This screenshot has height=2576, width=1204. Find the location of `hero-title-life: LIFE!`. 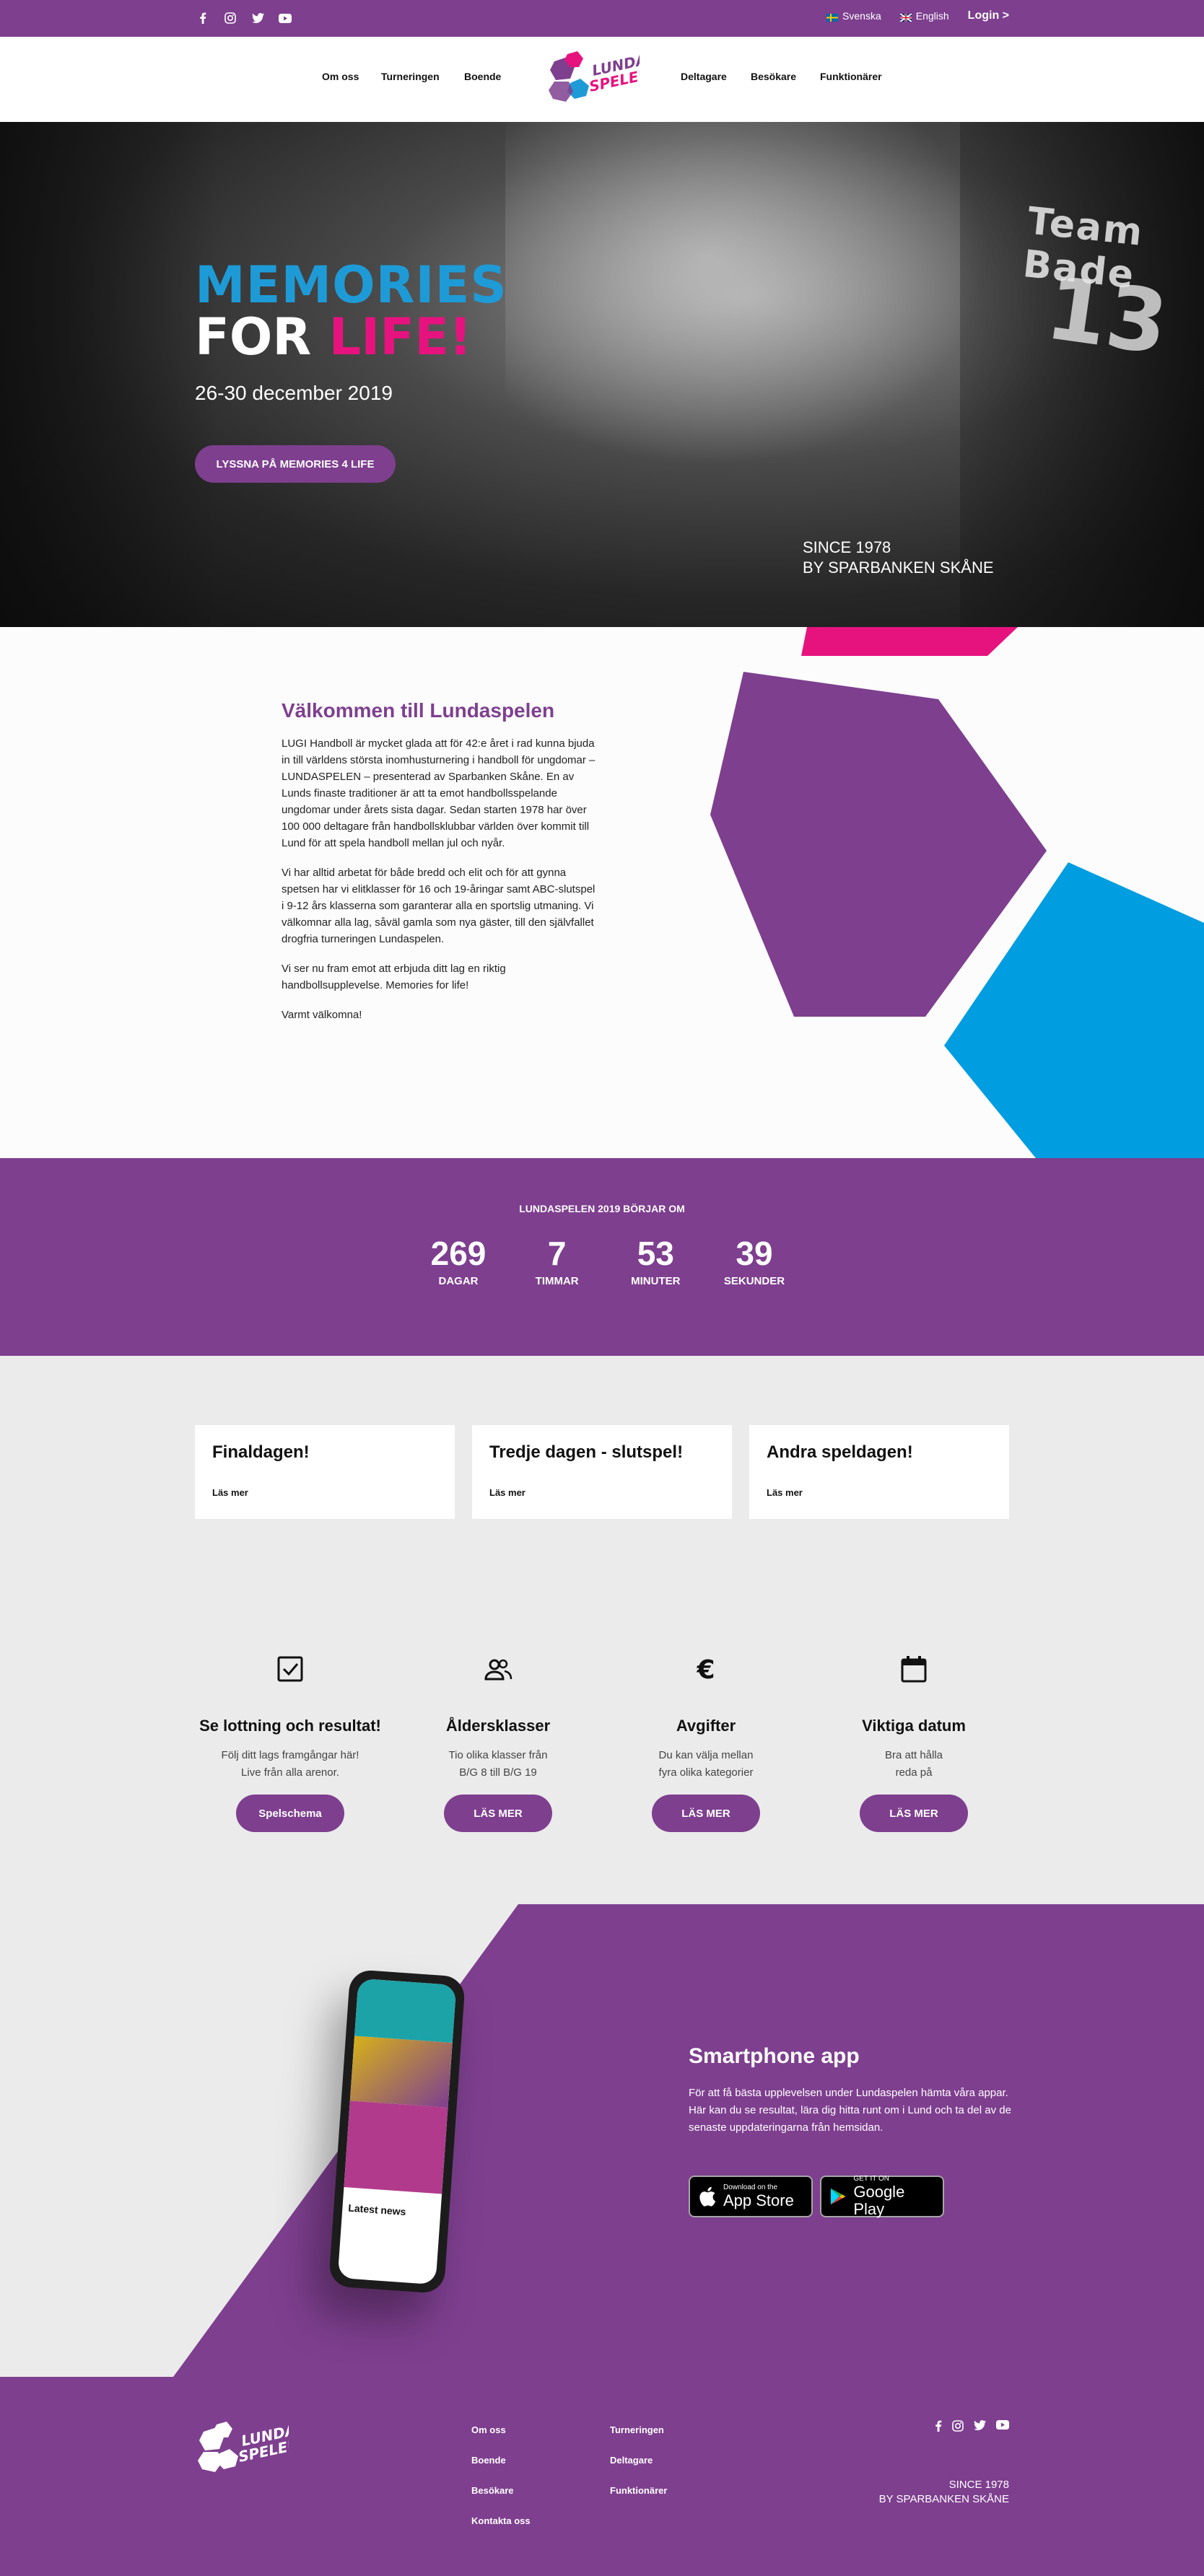

hero-title-life: LIFE! is located at coordinates (400, 337).